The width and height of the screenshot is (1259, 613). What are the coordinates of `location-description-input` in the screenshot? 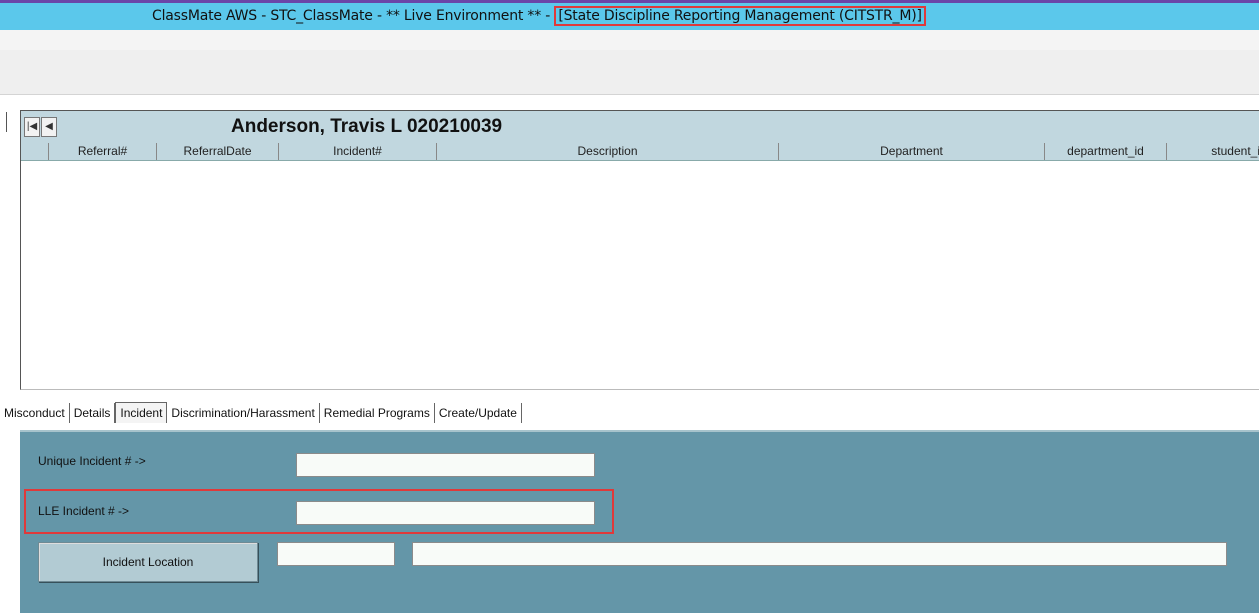 It's located at (819, 554).